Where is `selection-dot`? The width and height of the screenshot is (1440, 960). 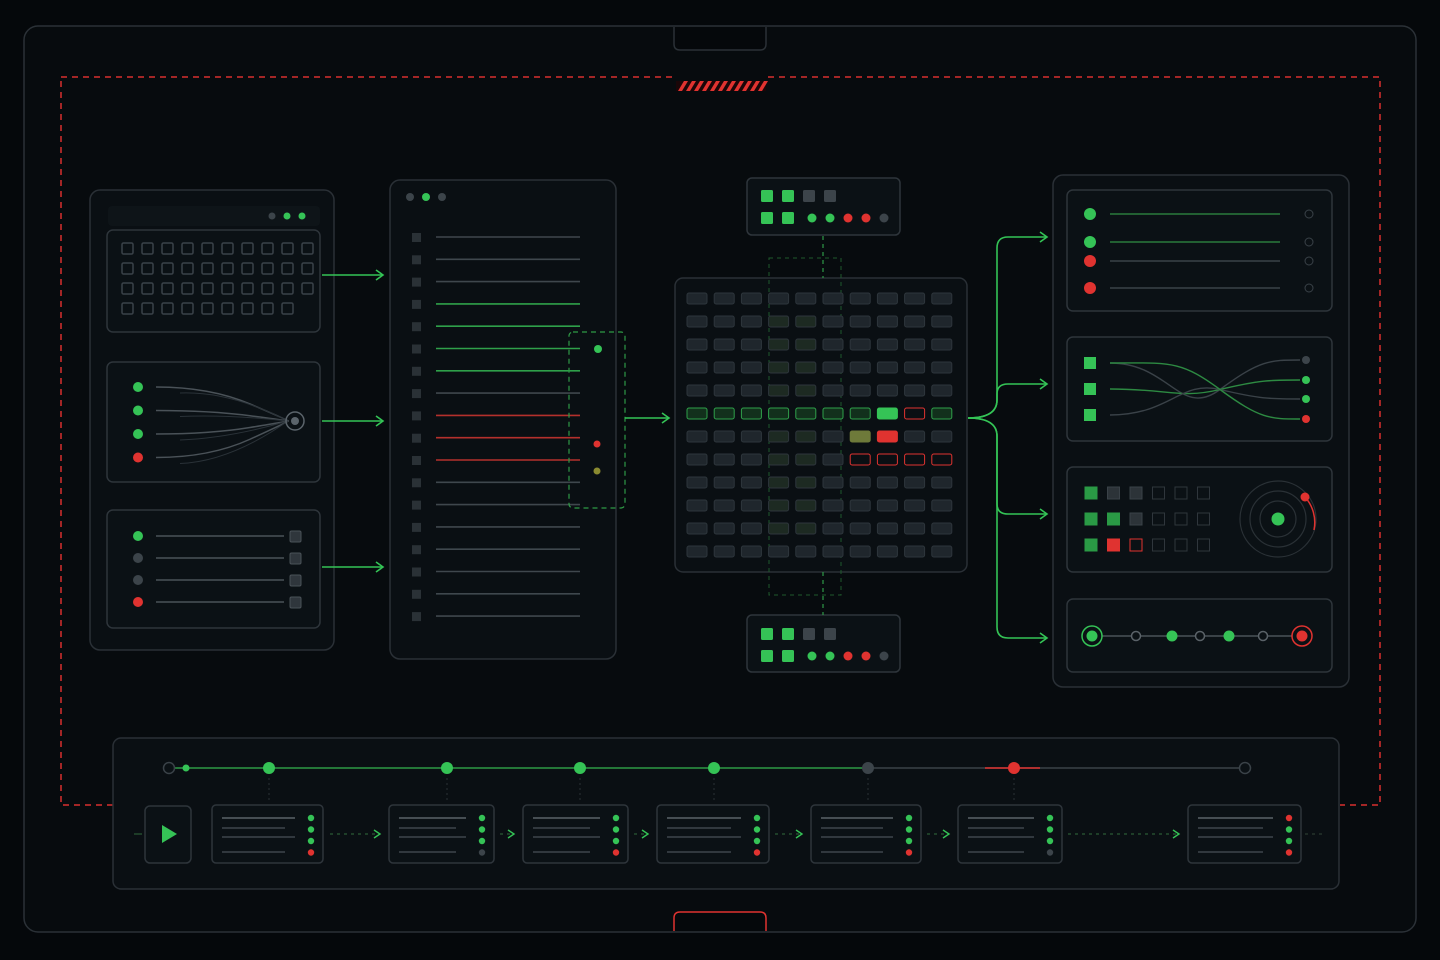 selection-dot is located at coordinates (597, 471).